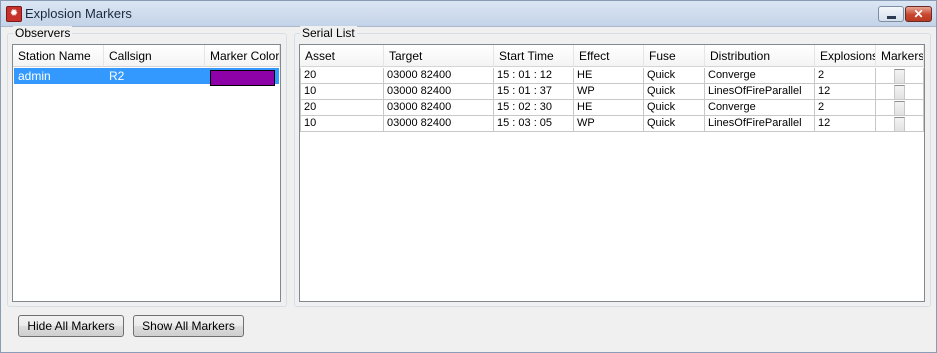 This screenshot has width=937, height=353. What do you see at coordinates (439, 56) in the screenshot?
I see `column-header-target: Target` at bounding box center [439, 56].